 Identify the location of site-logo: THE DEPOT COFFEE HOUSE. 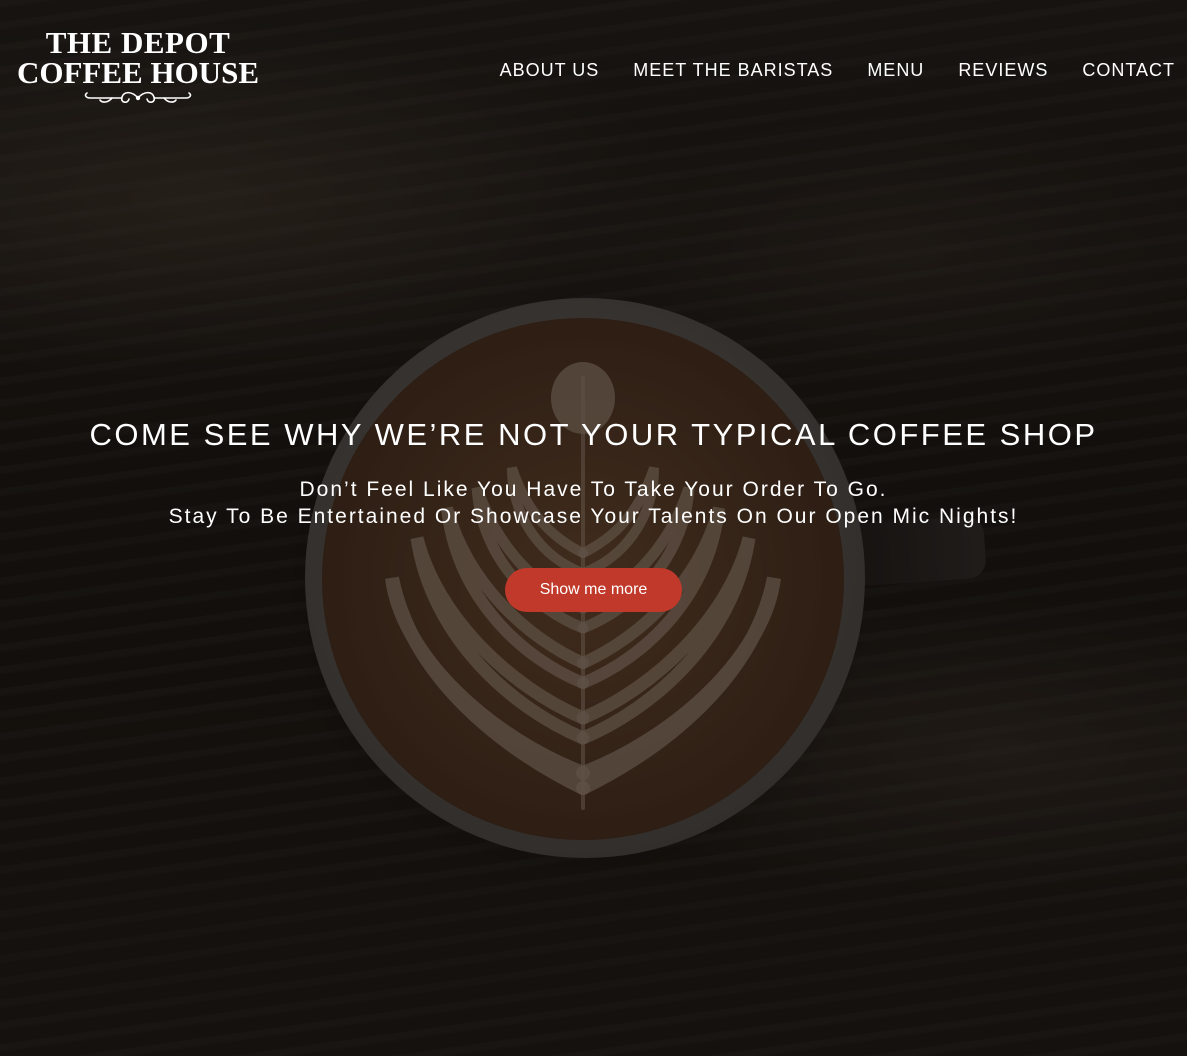
(138, 66).